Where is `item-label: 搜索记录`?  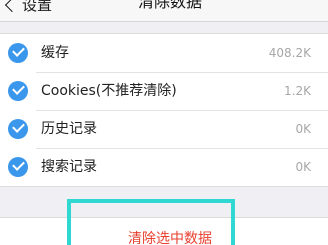 item-label: 搜索记录 is located at coordinates (69, 167).